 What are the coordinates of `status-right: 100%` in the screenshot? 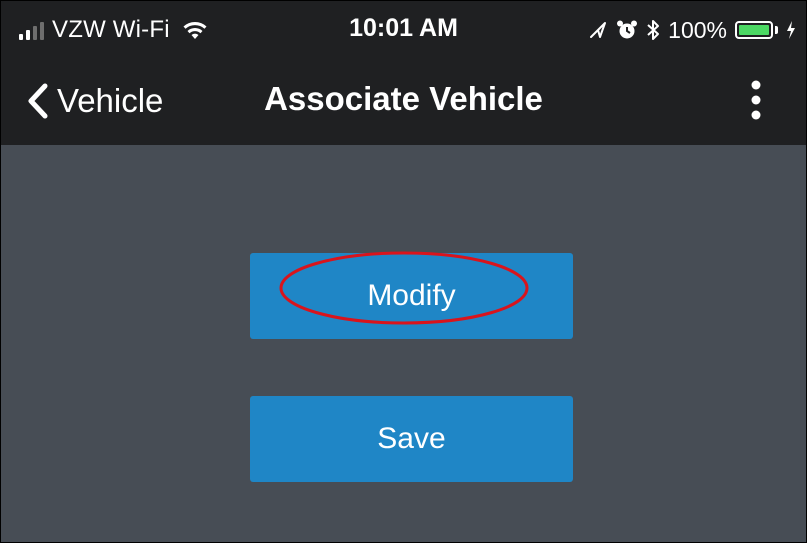 It's located at (692, 30).